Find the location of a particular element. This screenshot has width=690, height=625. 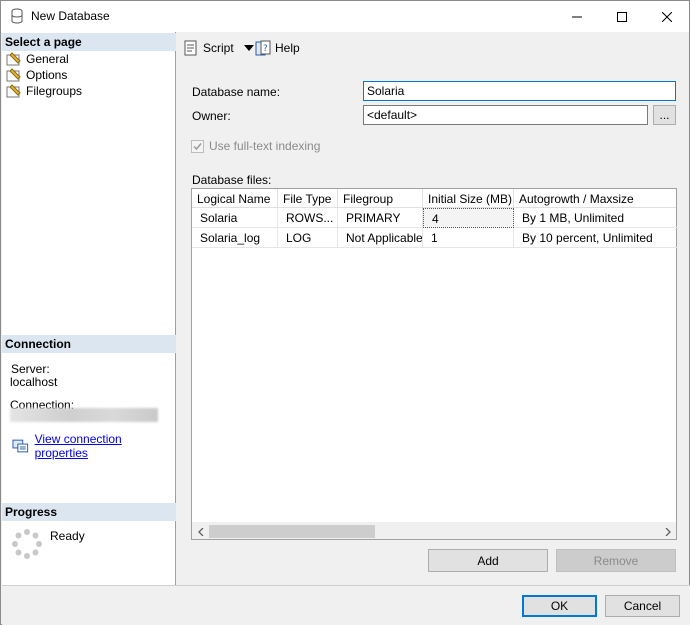

database-icon is located at coordinates (17, 17).